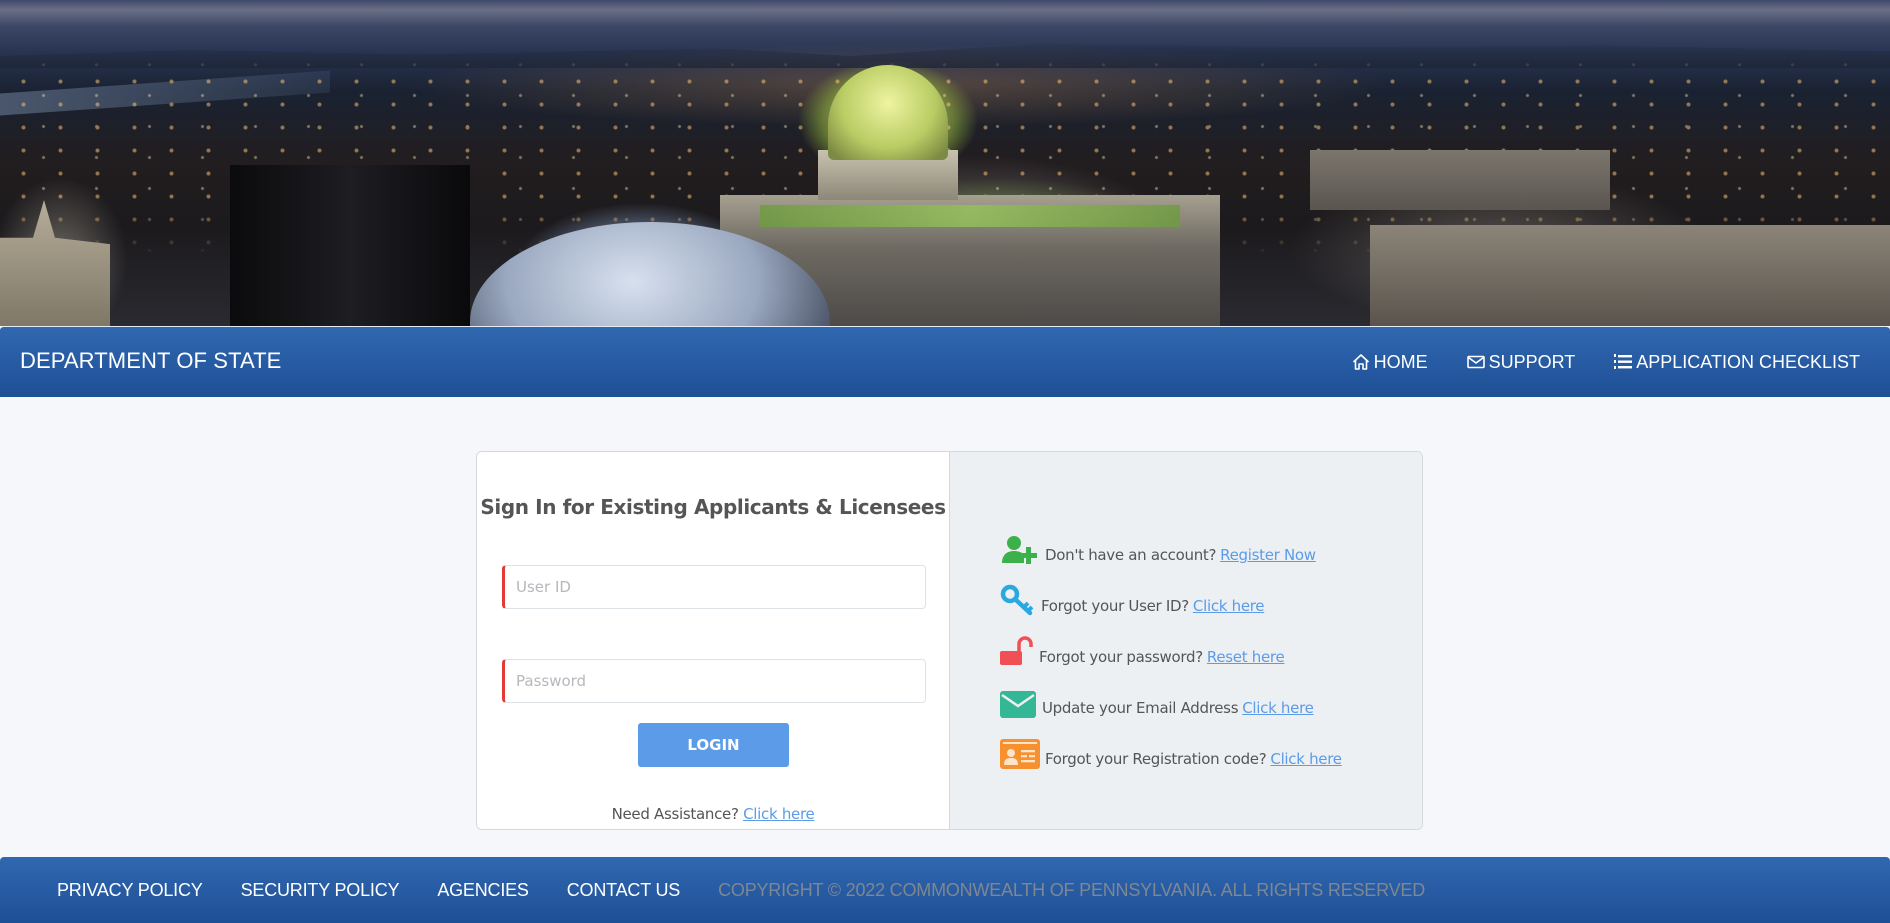  Describe the element at coordinates (1020, 754) in the screenshot. I see `id-card-icon` at that location.